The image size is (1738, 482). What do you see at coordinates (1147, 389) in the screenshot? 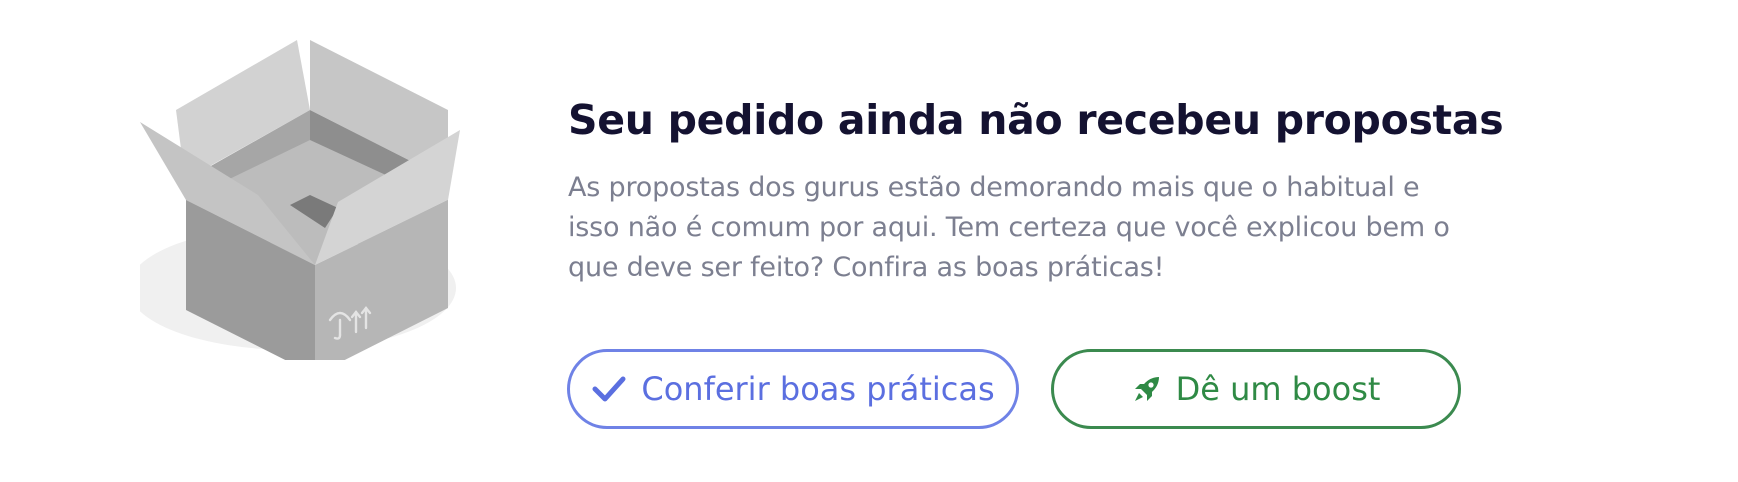
I see `rocket-icon` at bounding box center [1147, 389].